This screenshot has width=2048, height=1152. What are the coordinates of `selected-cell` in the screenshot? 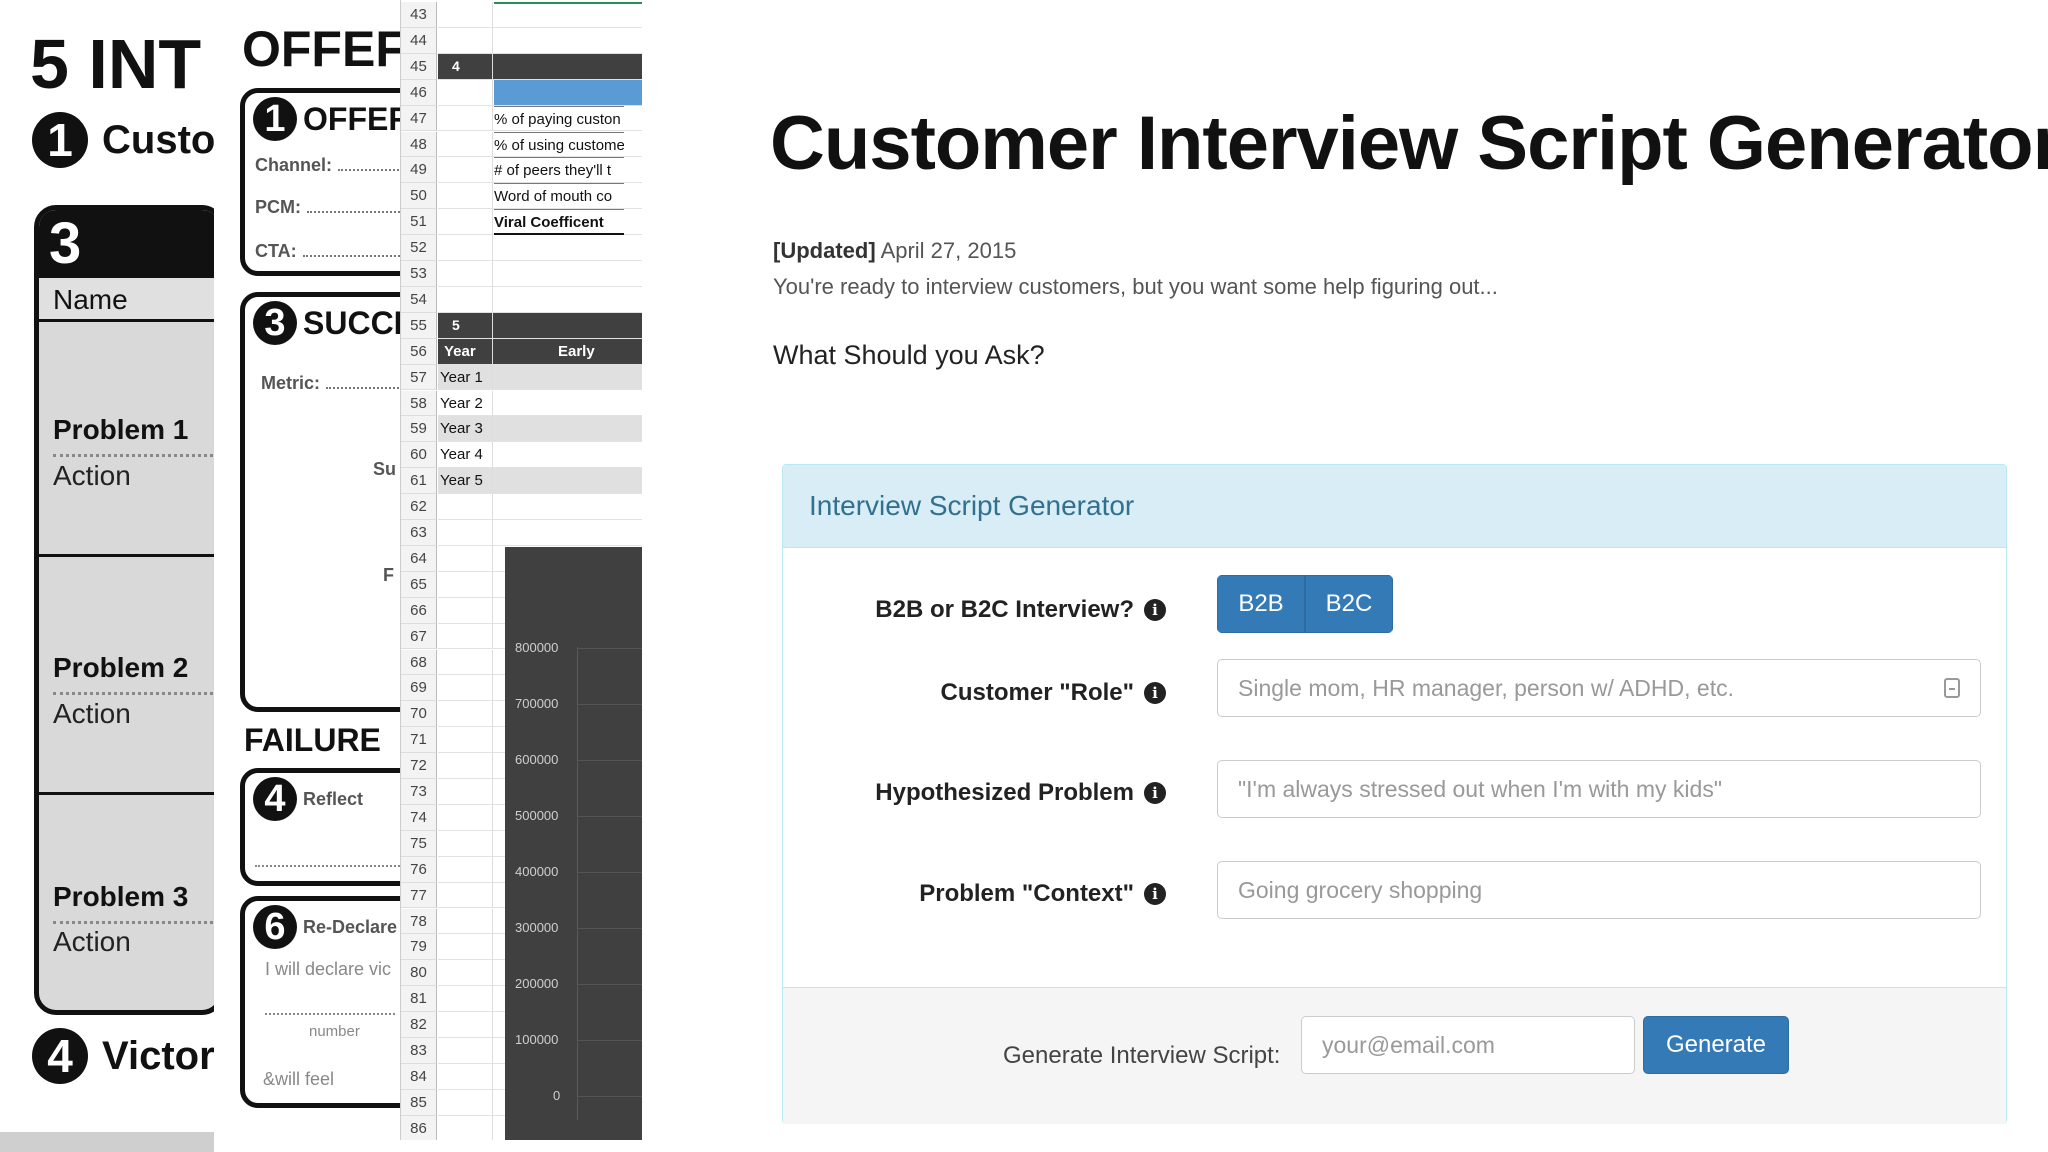 It's located at (568, 92).